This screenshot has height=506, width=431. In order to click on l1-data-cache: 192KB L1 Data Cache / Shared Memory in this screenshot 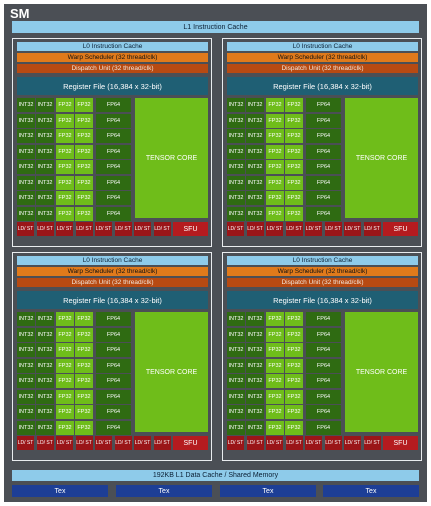, I will do `click(215, 475)`.